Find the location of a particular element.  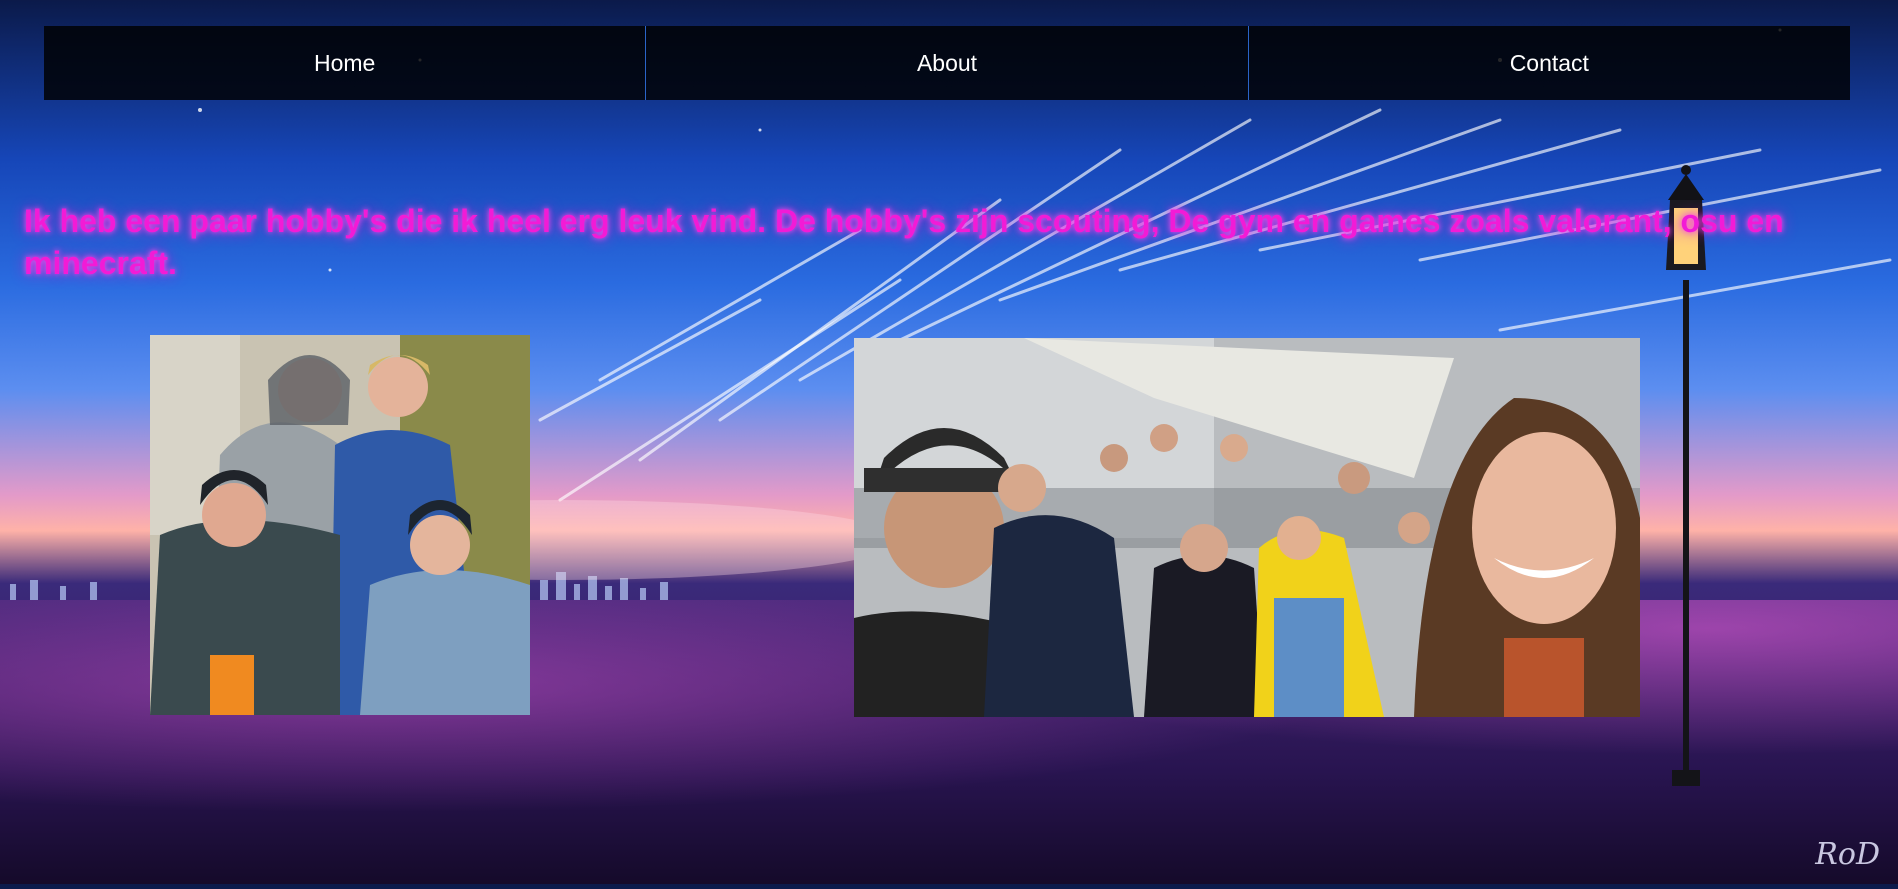

top-navigation: Home About Contact is located at coordinates (947, 63).